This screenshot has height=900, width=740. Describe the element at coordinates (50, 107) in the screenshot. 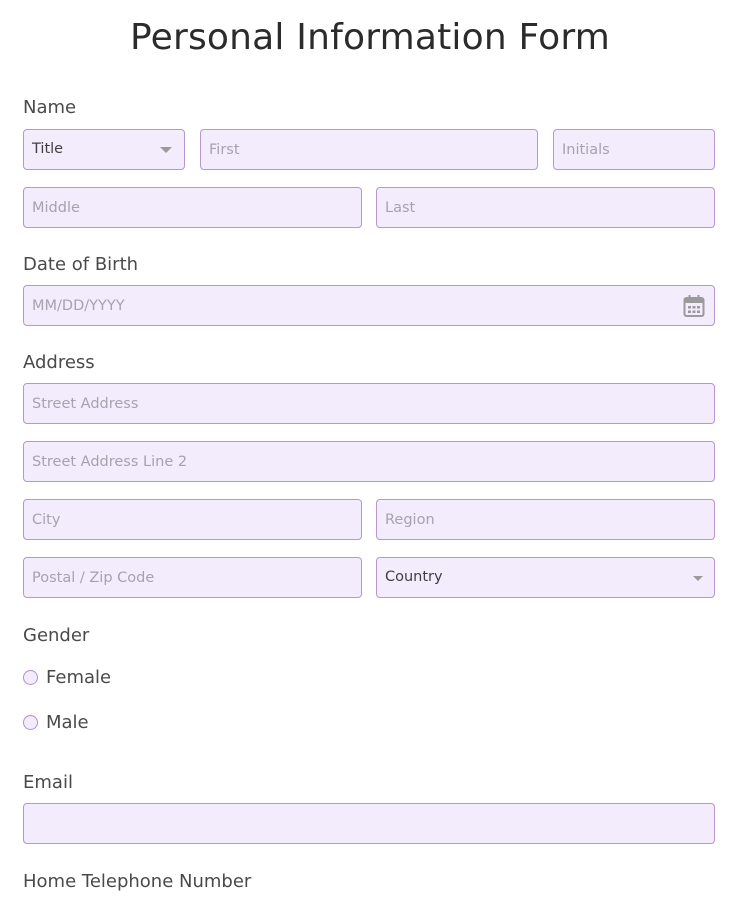

I see `name-label: Name` at that location.